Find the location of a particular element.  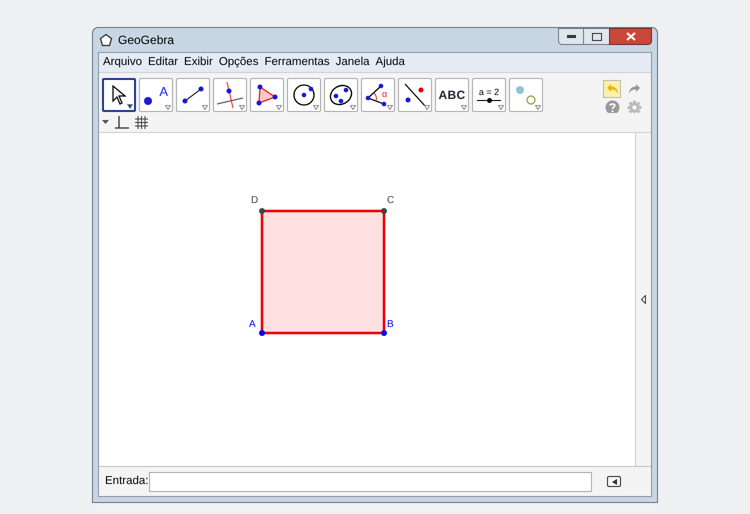

circle-icon is located at coordinates (304, 95).